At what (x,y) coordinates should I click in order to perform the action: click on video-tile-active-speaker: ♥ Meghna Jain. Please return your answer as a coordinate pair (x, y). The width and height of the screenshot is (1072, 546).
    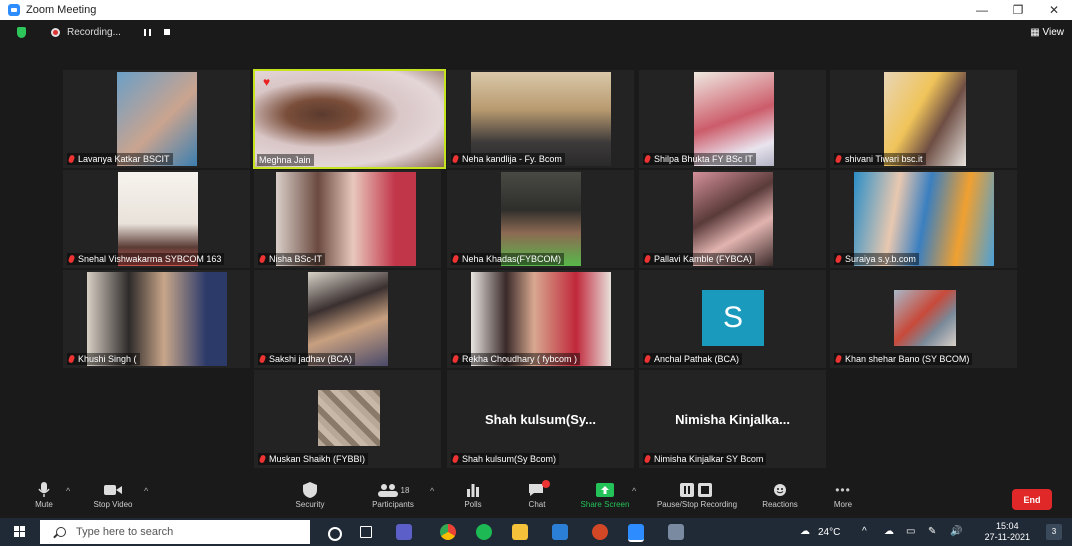
    Looking at the image, I should click on (349, 119).